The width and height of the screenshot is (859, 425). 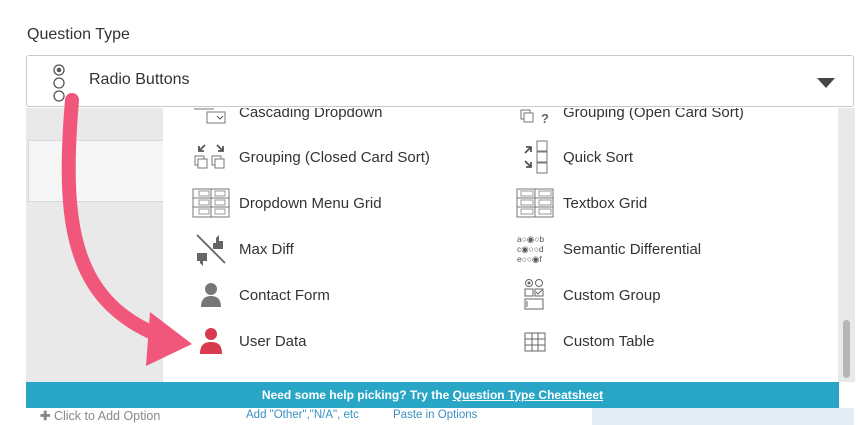 What do you see at coordinates (536, 157) in the screenshot?
I see `quick-sort-icon` at bounding box center [536, 157].